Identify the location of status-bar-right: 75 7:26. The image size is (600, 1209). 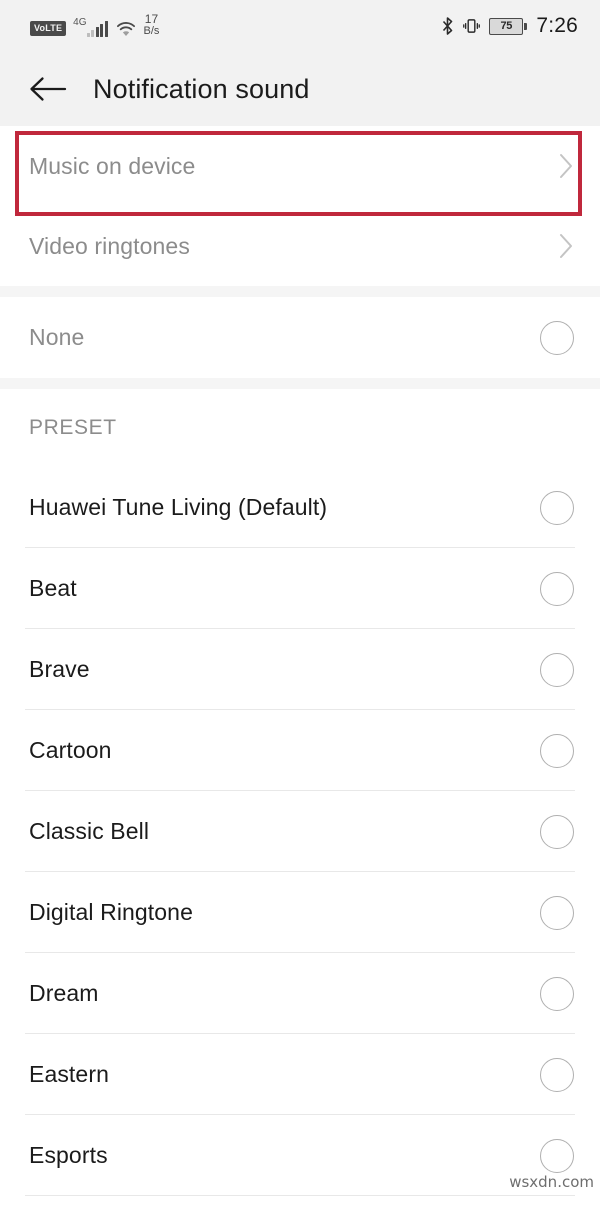
(509, 26).